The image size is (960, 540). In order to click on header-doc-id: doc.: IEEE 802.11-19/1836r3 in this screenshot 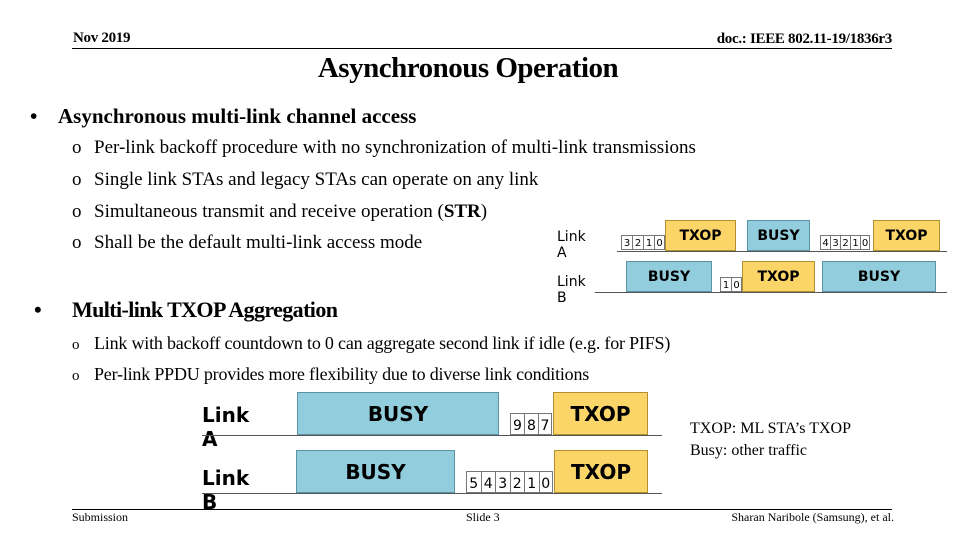, I will do `click(804, 39)`.